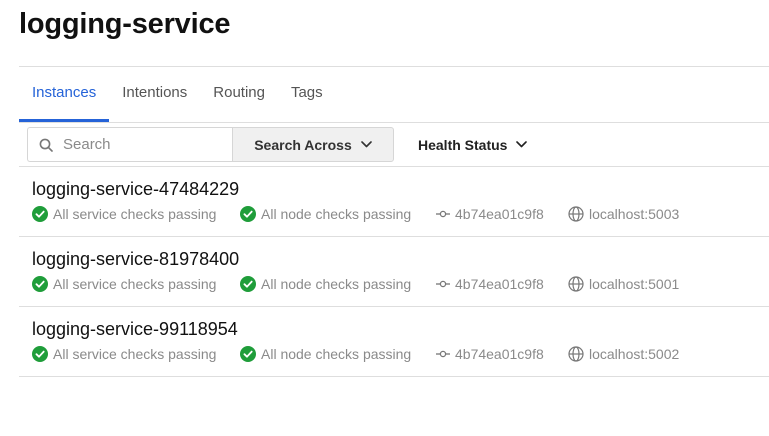  What do you see at coordinates (46, 145) in the screenshot?
I see `search-icon` at bounding box center [46, 145].